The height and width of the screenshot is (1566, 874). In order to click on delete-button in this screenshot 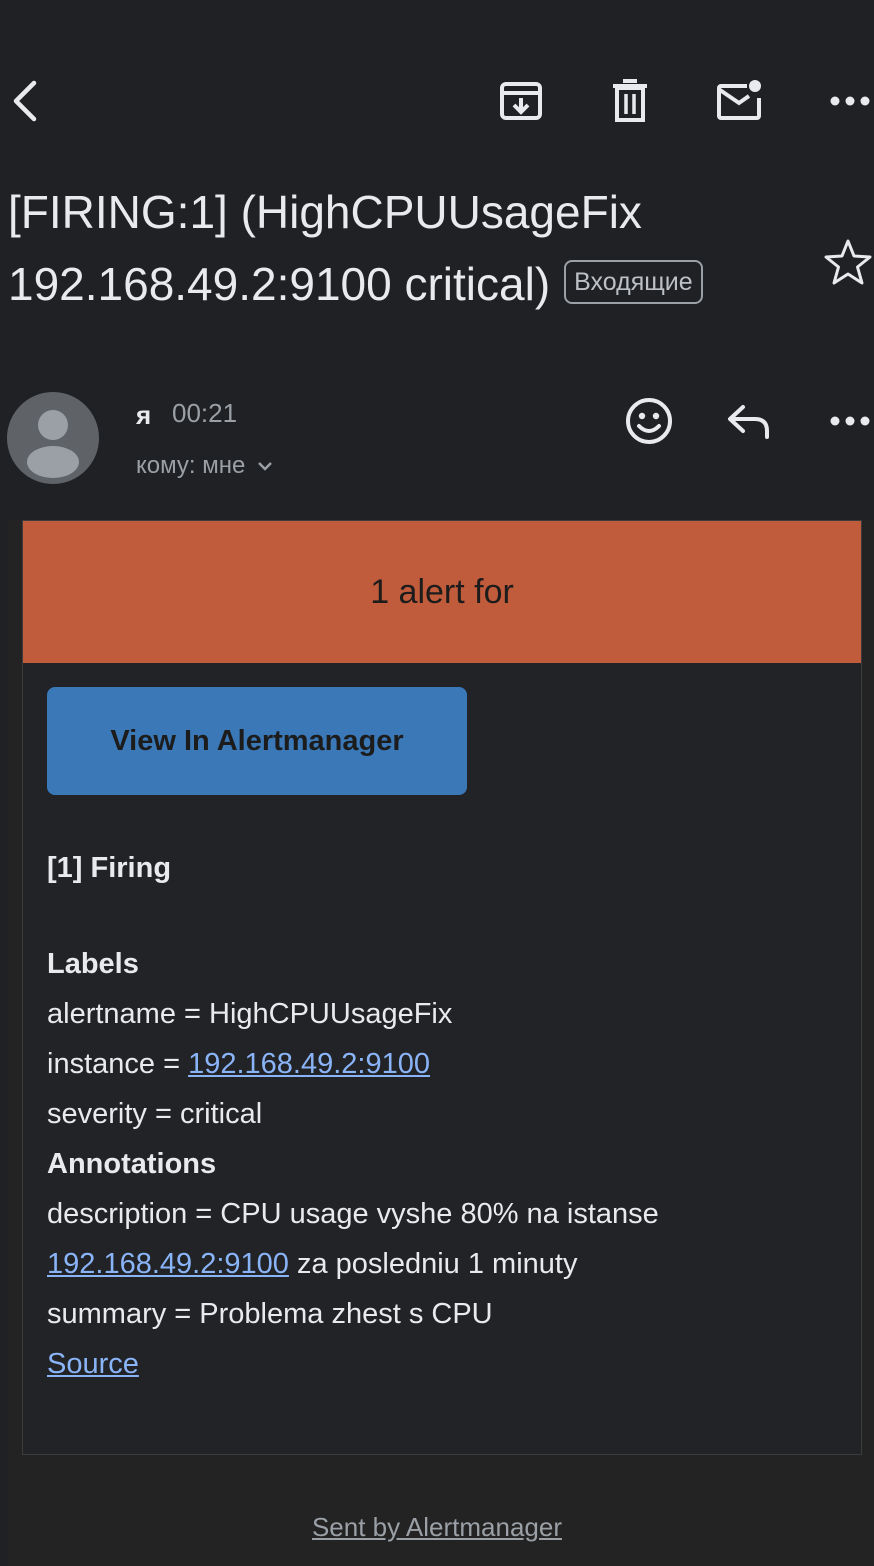, I will do `click(630, 101)`.